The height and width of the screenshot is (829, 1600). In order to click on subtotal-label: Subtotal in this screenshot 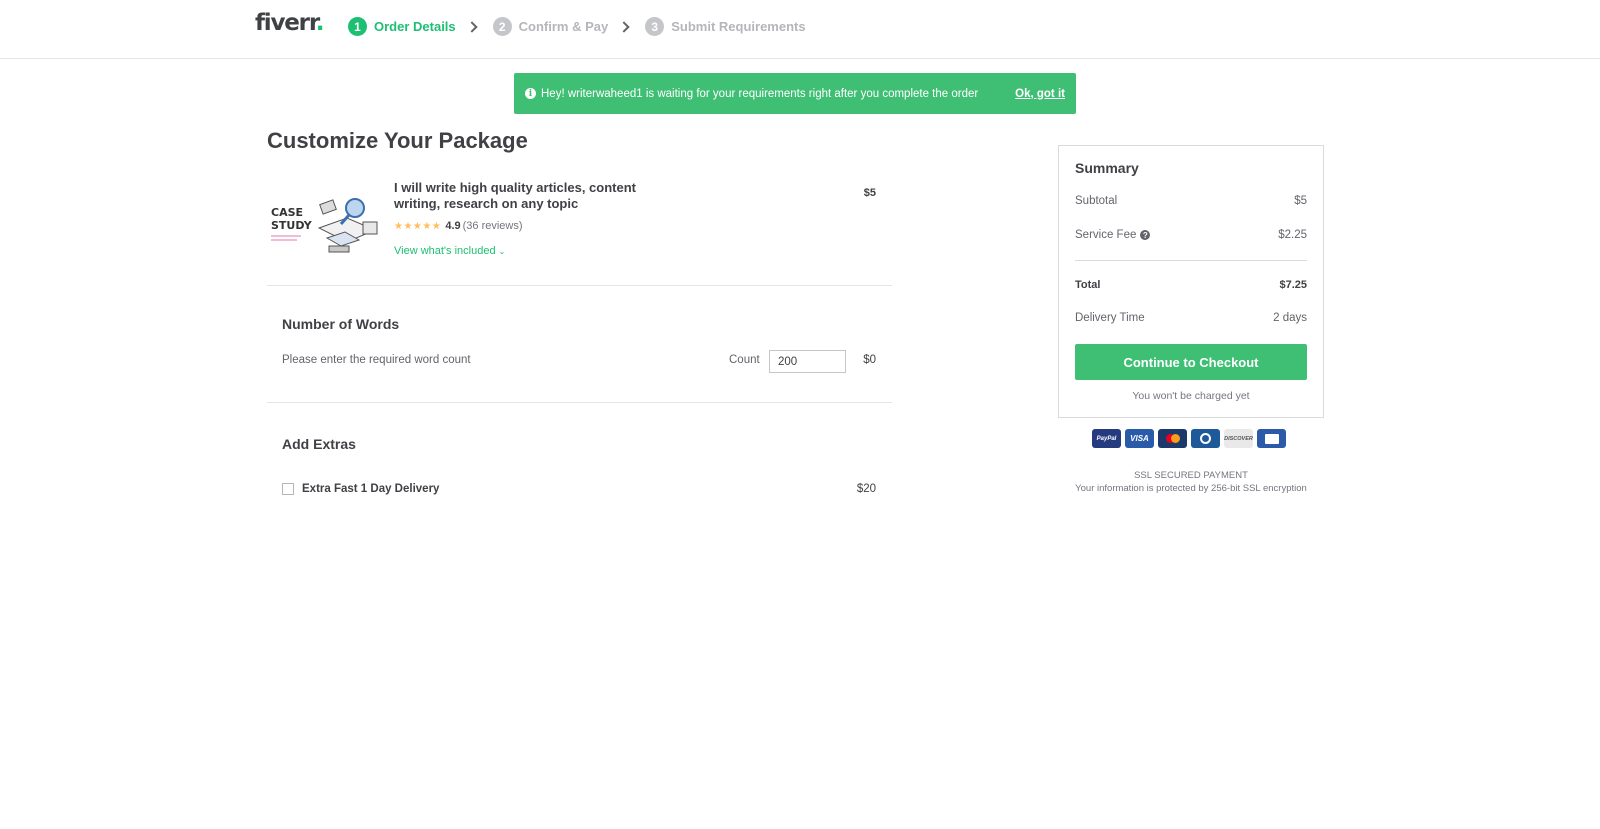, I will do `click(1096, 201)`.